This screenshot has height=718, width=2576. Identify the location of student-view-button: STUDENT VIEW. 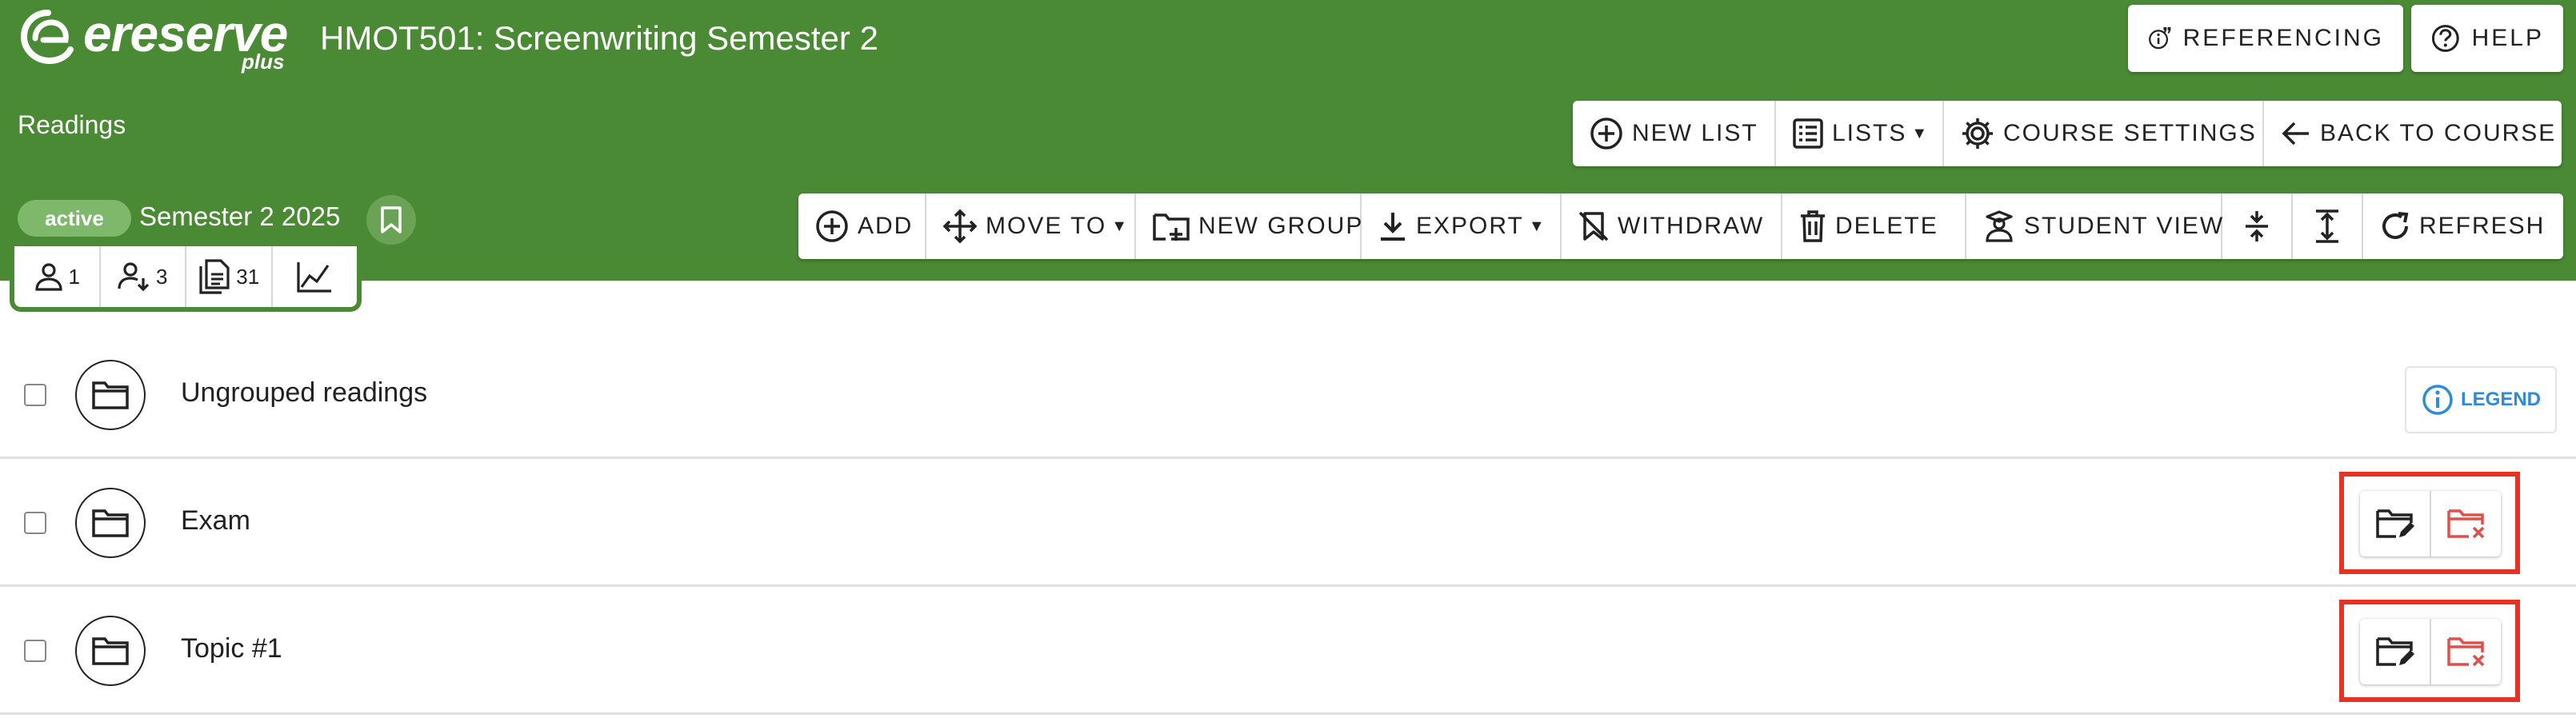
(2094, 226).